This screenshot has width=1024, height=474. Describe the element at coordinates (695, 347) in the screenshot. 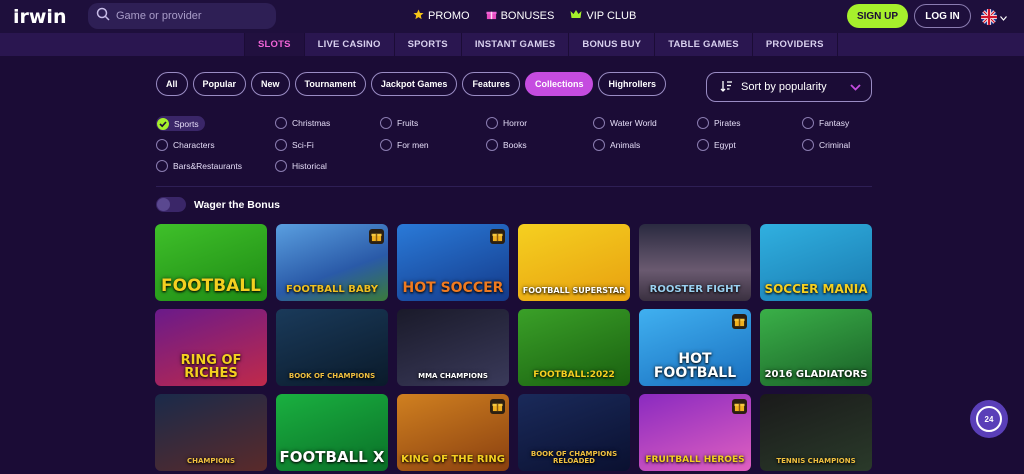

I see `game-tile: HOT FOOTBALL` at that location.